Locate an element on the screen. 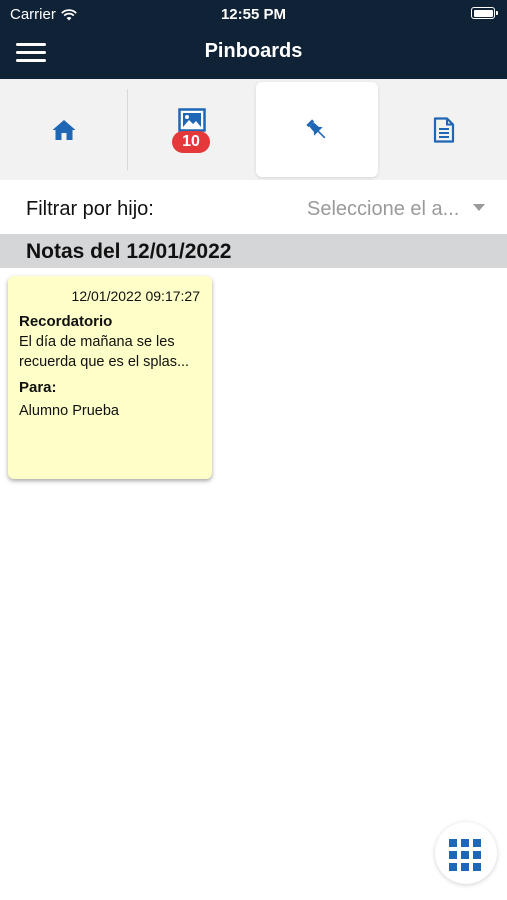  tab-home is located at coordinates (64, 129).